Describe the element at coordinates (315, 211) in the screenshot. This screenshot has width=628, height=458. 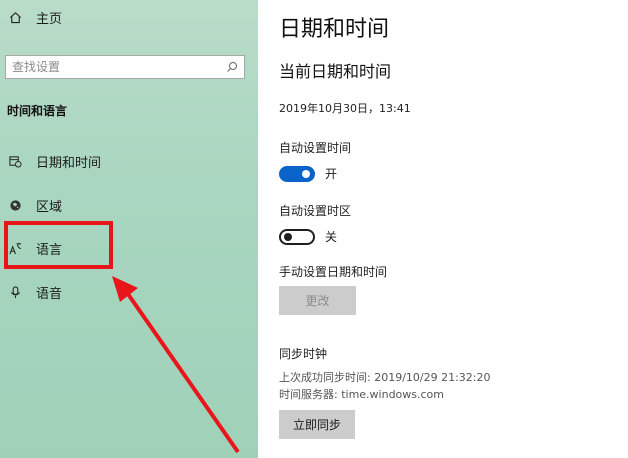
I see `auto-timezone-label: 自动设置时区` at that location.